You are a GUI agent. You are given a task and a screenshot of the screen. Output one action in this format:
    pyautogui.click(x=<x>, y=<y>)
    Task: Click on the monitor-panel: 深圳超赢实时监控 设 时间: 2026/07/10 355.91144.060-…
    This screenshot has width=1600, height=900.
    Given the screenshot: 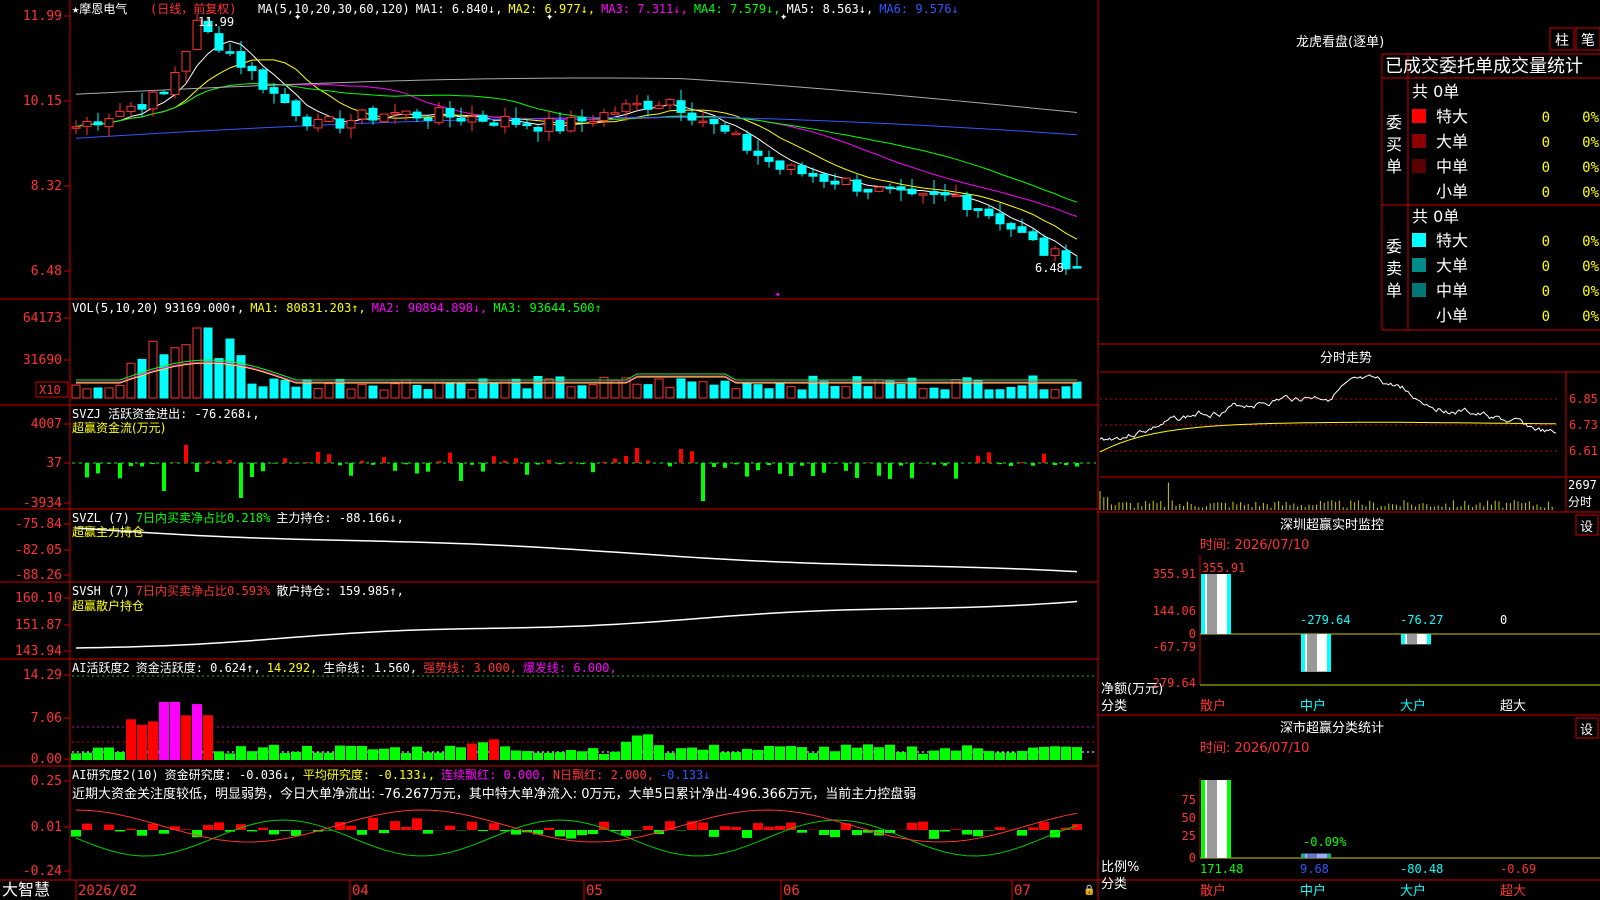 What is the action you would take?
    pyautogui.click(x=1350, y=614)
    